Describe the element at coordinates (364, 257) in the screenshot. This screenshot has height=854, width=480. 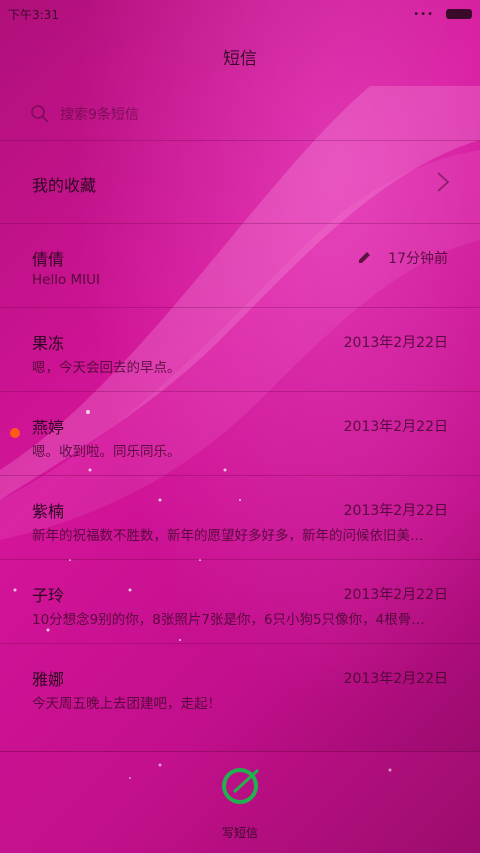
I see `pencil-icon` at that location.